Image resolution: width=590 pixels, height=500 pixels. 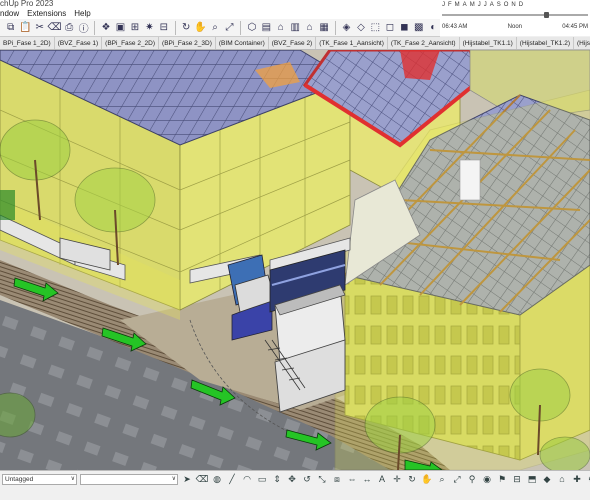 I want to click on monochrome-icon: ◐, so click(x=432, y=27).